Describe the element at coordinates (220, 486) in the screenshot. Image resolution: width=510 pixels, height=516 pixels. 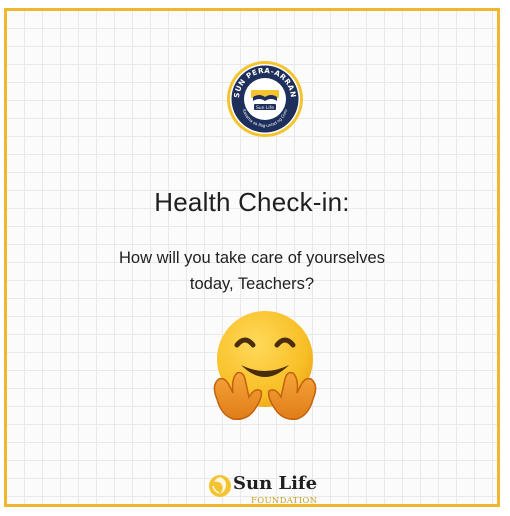
I see `sun-swirl-icon` at that location.